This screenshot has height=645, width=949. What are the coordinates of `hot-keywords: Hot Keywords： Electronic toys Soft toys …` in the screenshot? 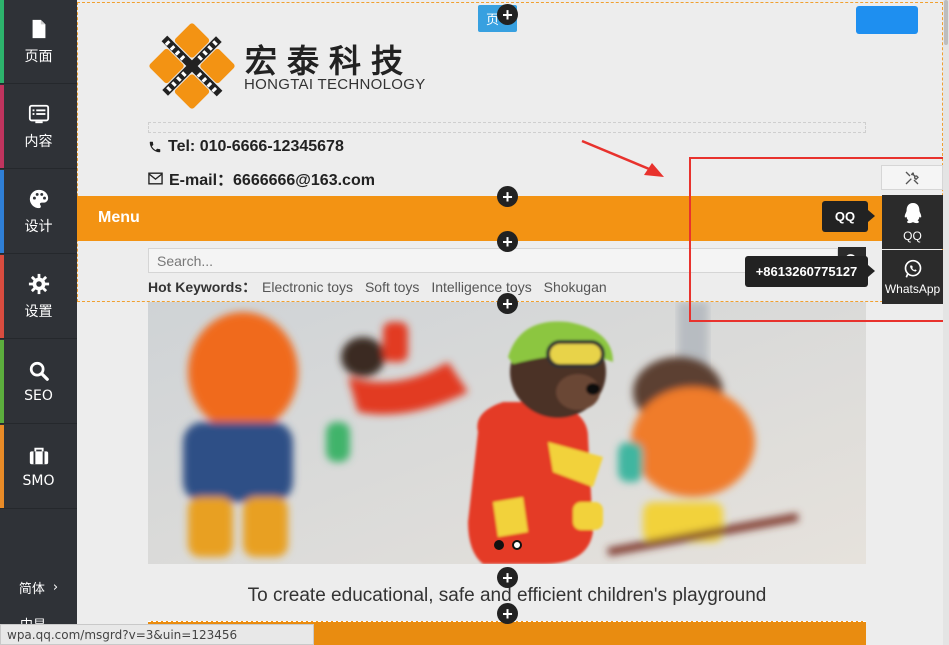 It's located at (381, 287).